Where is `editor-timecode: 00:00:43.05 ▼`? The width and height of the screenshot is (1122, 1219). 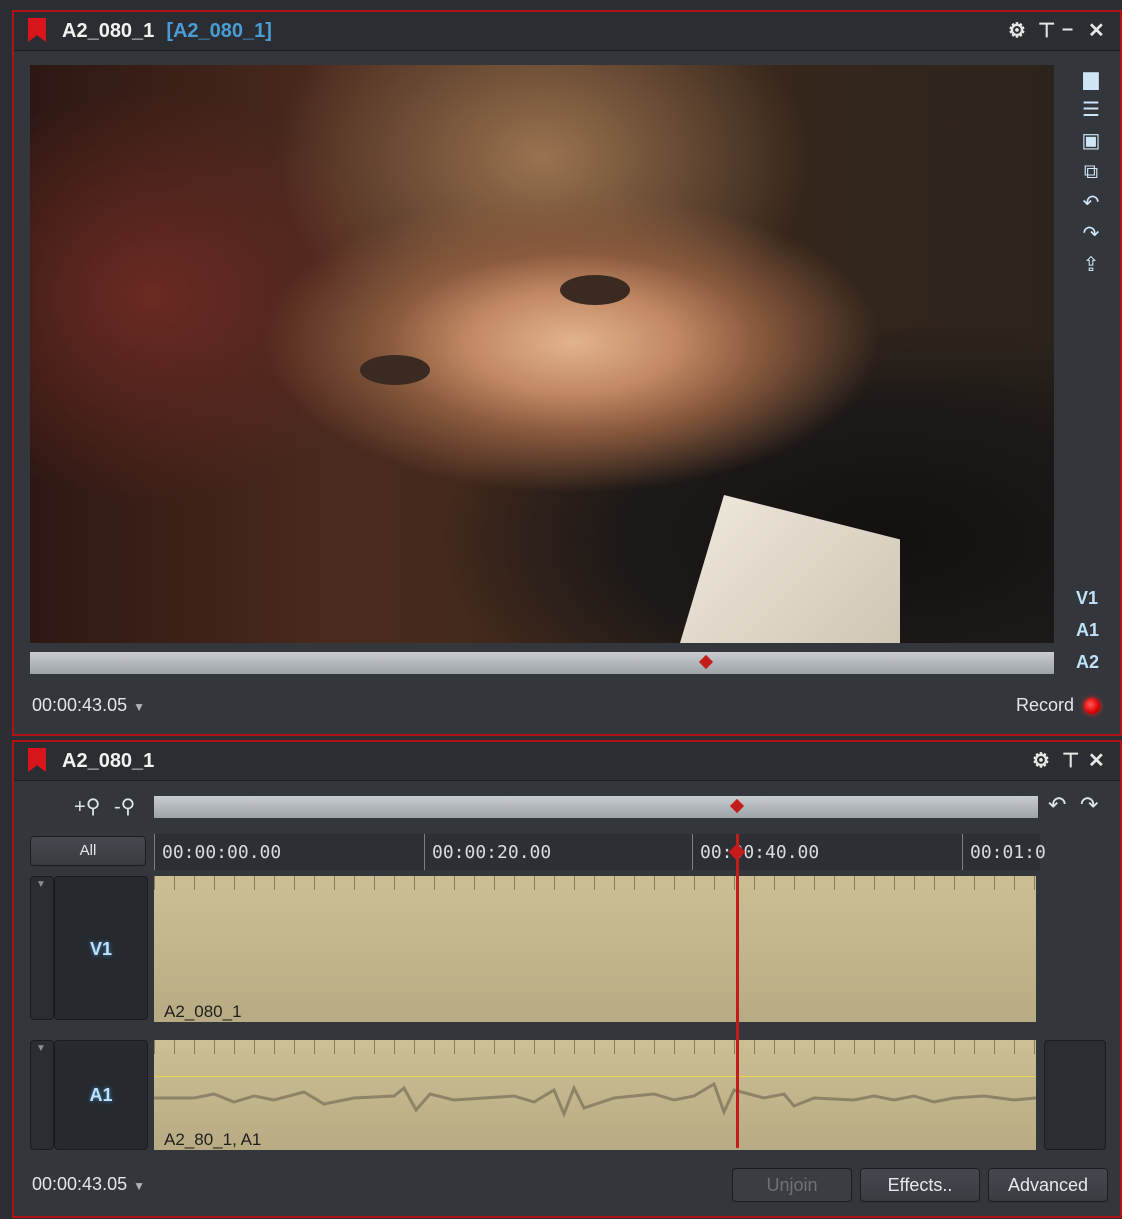
editor-timecode: 00:00:43.05 ▼ is located at coordinates (88, 1184).